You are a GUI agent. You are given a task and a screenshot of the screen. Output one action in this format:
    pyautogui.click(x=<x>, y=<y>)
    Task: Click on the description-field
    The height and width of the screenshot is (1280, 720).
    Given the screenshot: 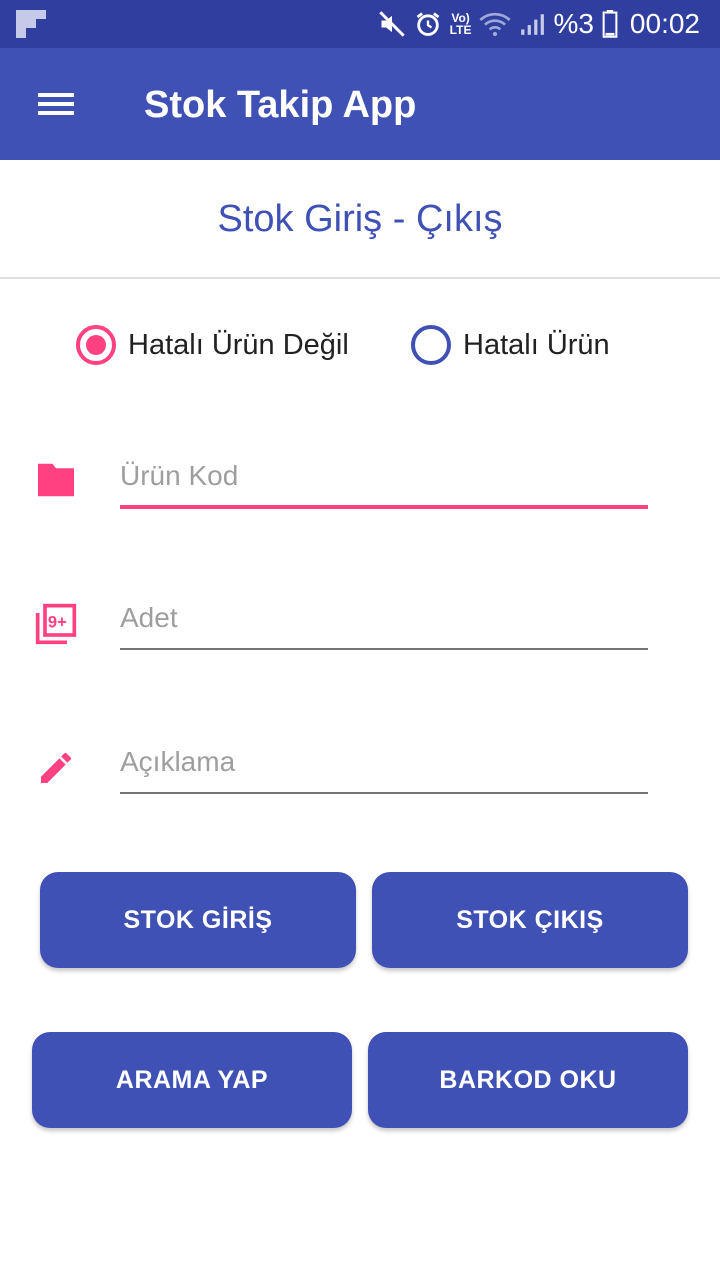 What is the action you would take?
    pyautogui.click(x=384, y=766)
    